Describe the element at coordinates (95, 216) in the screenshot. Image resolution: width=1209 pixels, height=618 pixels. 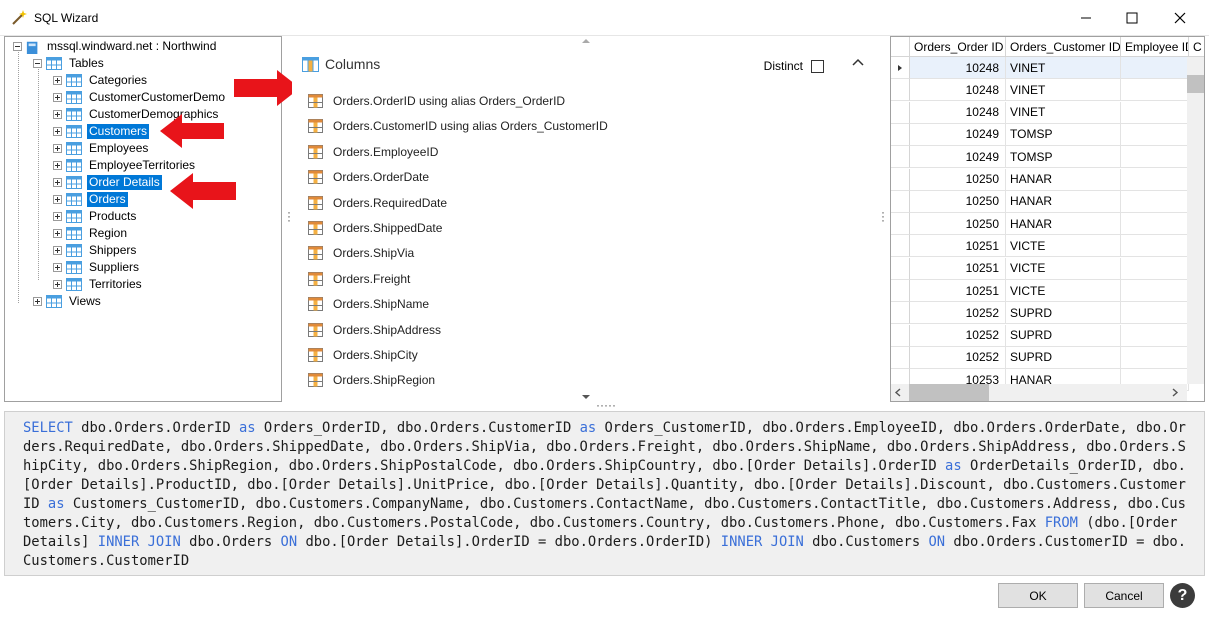
I see `tree-node-table: Products` at that location.